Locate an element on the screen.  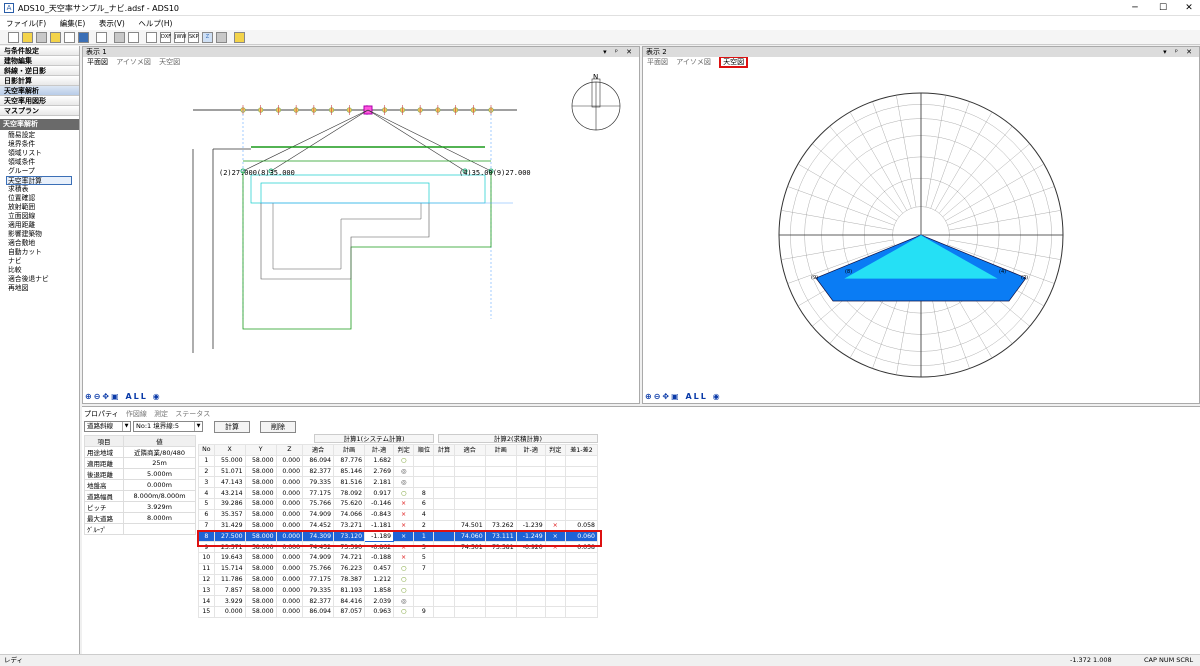
sidebar-item: 適用距離 is located at coordinates (39, 225).